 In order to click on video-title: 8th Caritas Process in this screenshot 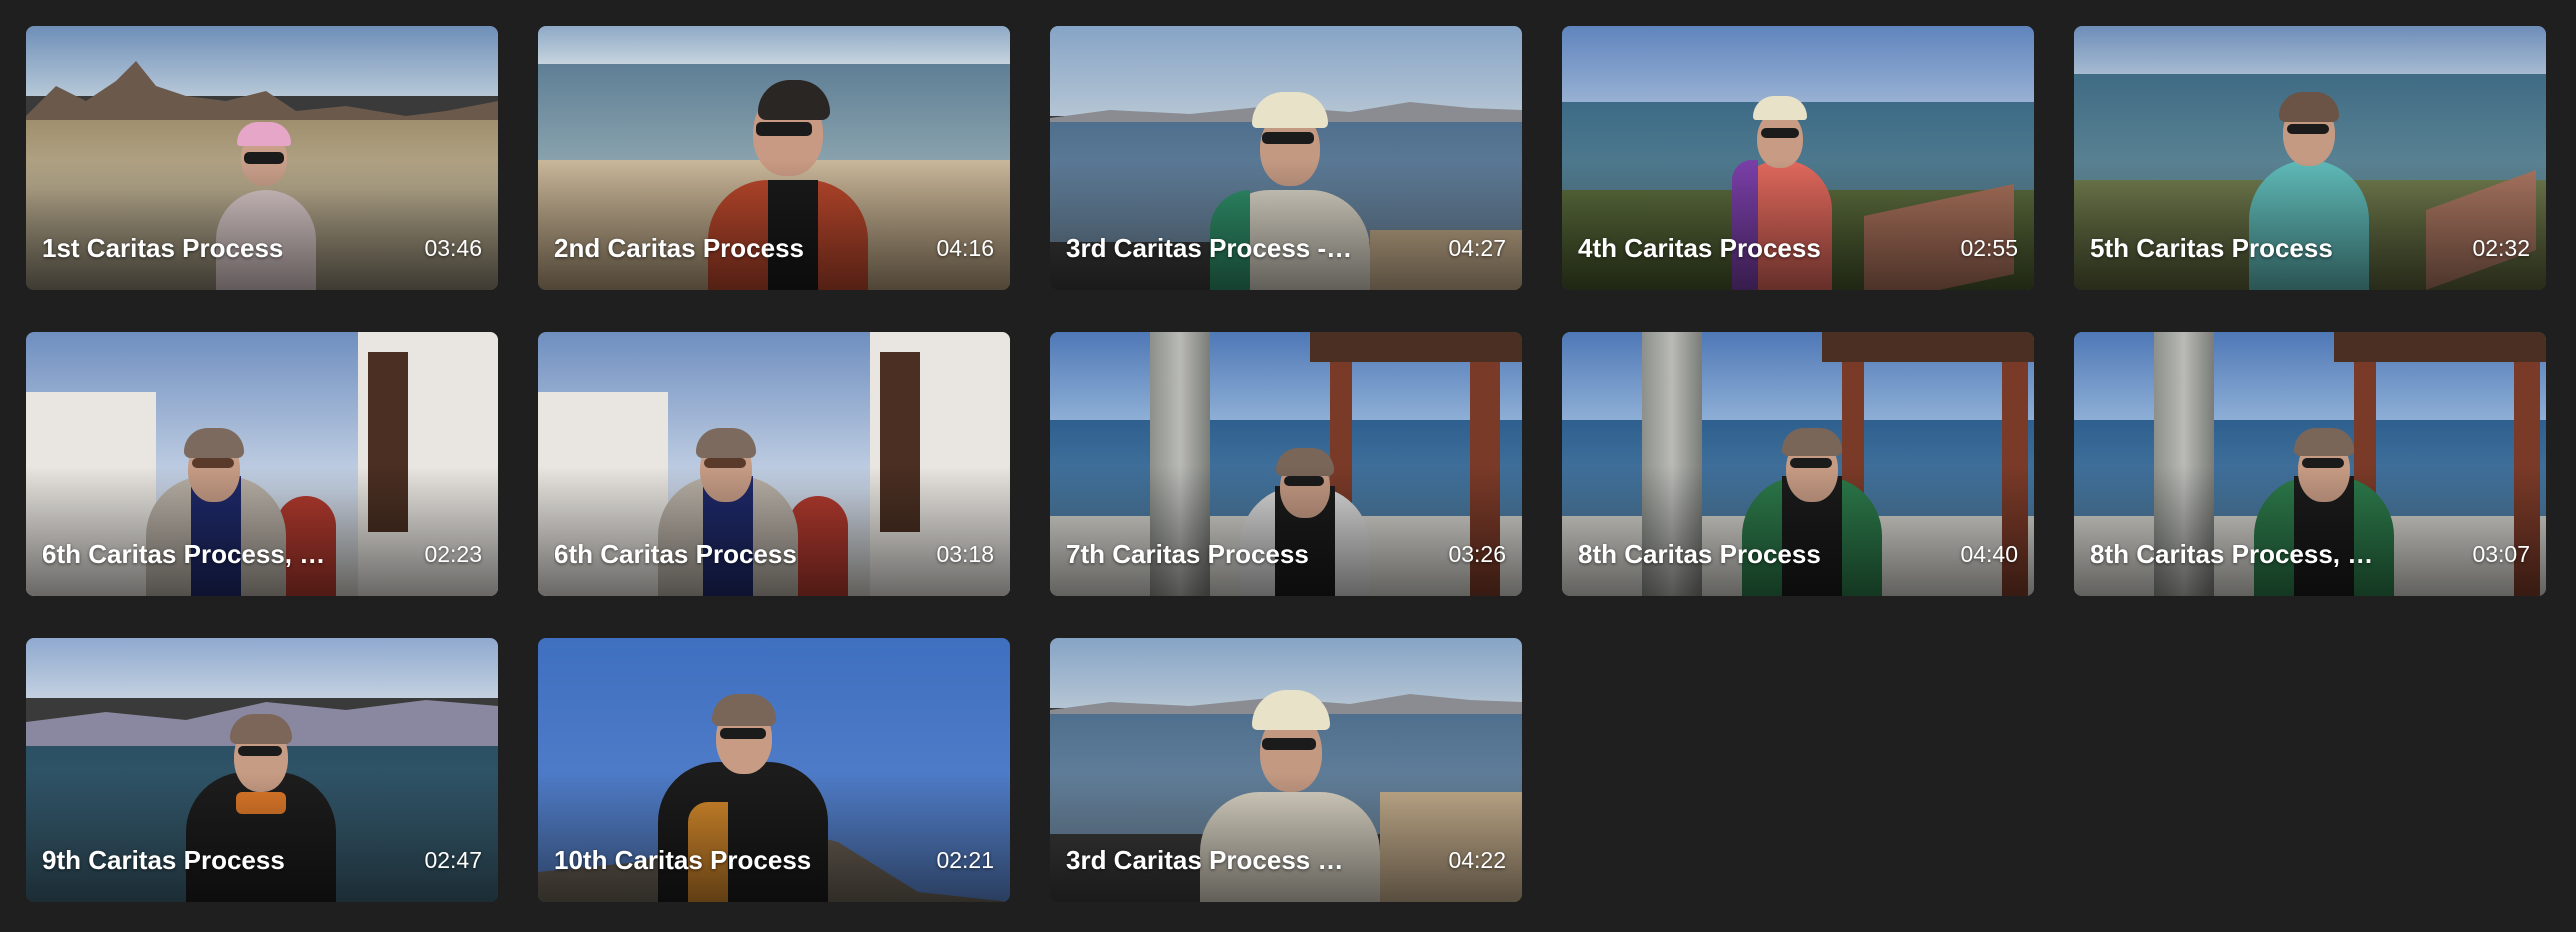, I will do `click(1699, 554)`.